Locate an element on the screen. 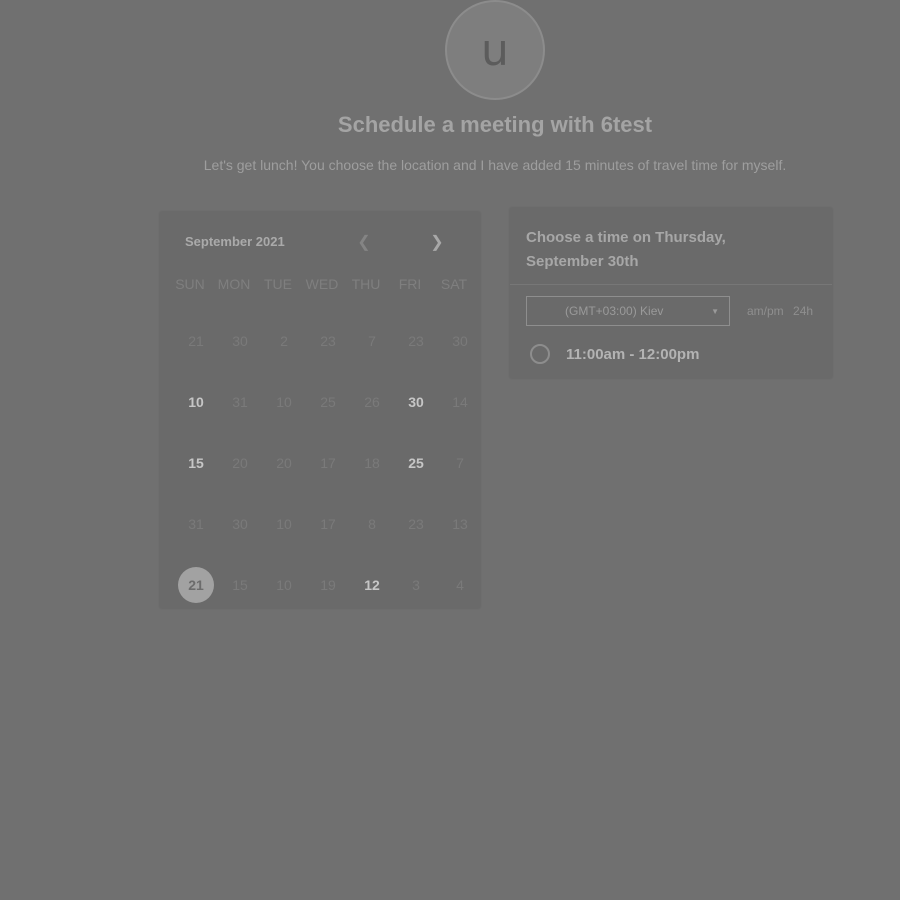 The image size is (900, 900). calendar-day: 8 is located at coordinates (372, 523).